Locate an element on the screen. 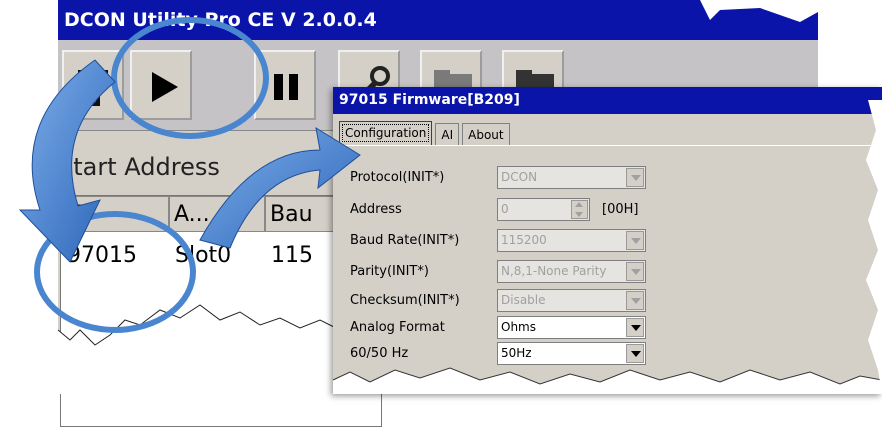 This screenshot has height=427, width=882. tab-bar: Configuration AI About is located at coordinates (426, 133).